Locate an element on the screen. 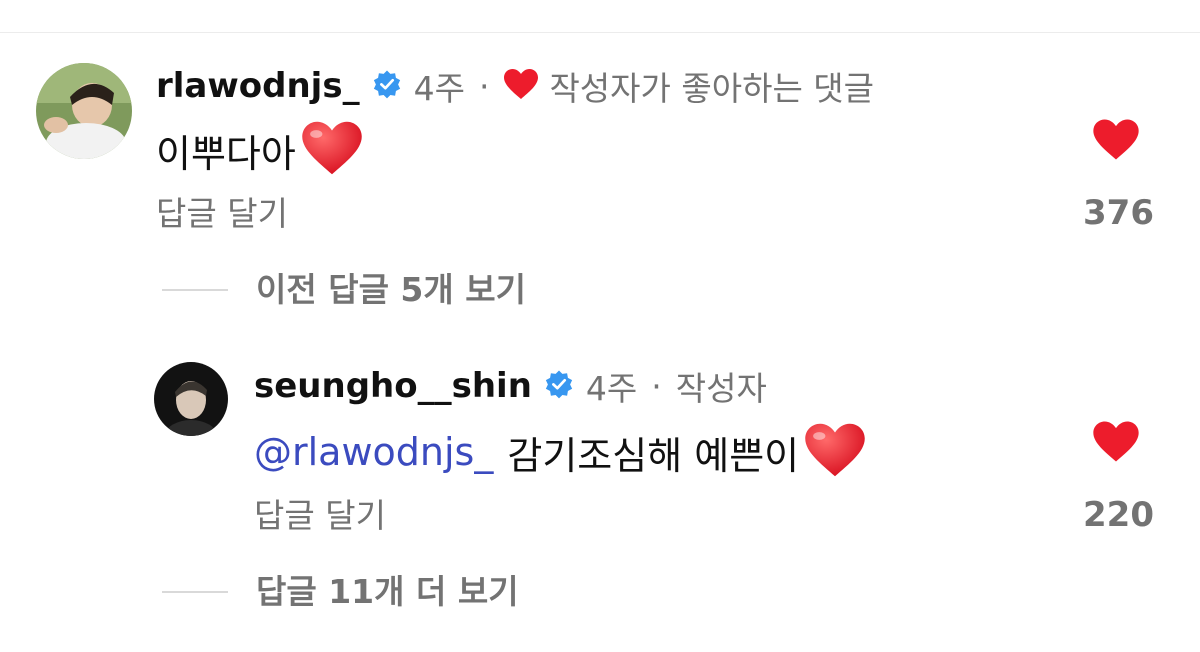 The image size is (1200, 652). author-liked-badge: 작성자가 좋아하는 댓글 is located at coordinates (712, 88).